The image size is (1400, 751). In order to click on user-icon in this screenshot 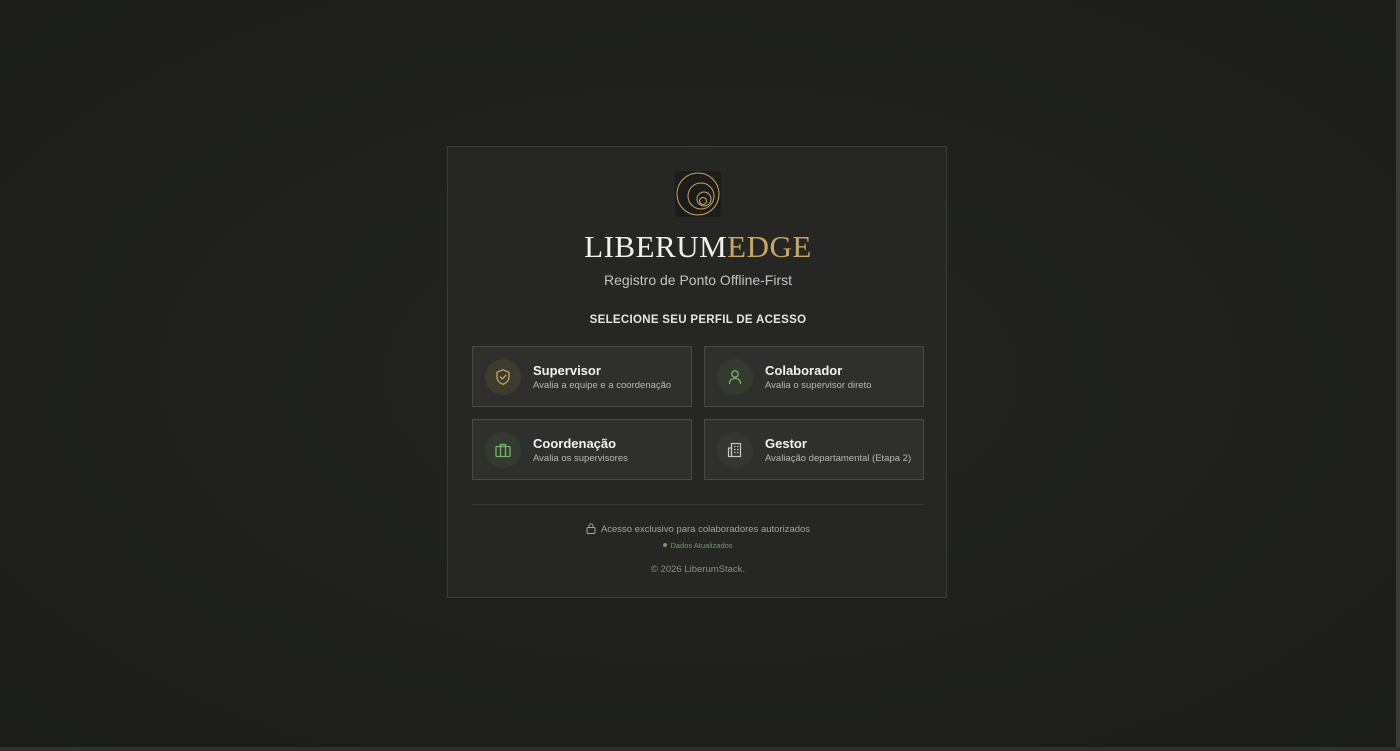, I will do `click(735, 377)`.